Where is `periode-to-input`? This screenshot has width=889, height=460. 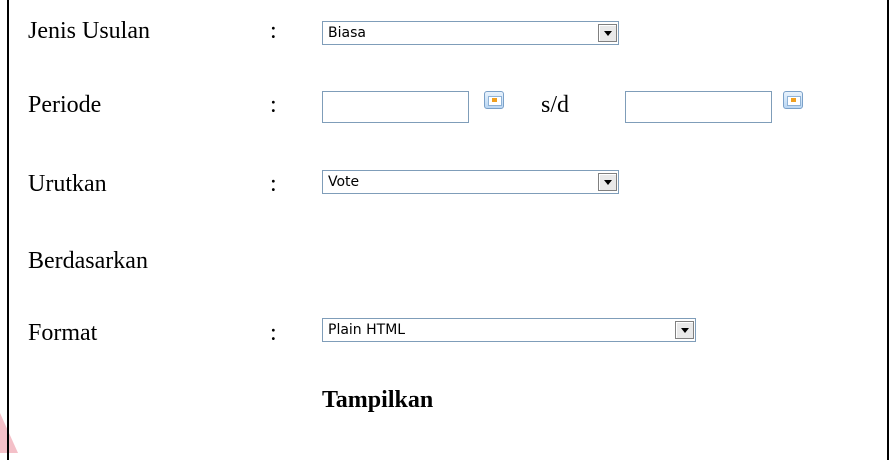 periode-to-input is located at coordinates (698, 107).